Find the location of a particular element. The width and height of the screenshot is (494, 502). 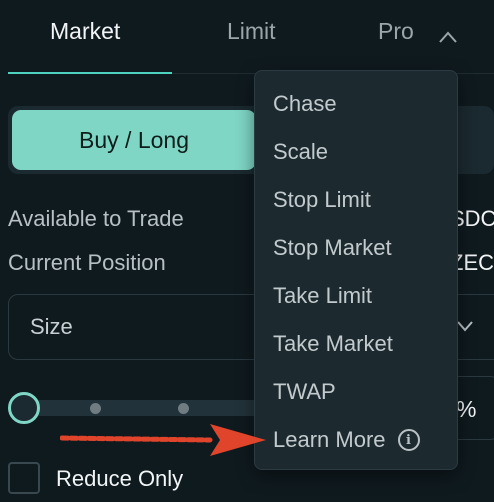

chevron-down-icon is located at coordinates (465, 326).